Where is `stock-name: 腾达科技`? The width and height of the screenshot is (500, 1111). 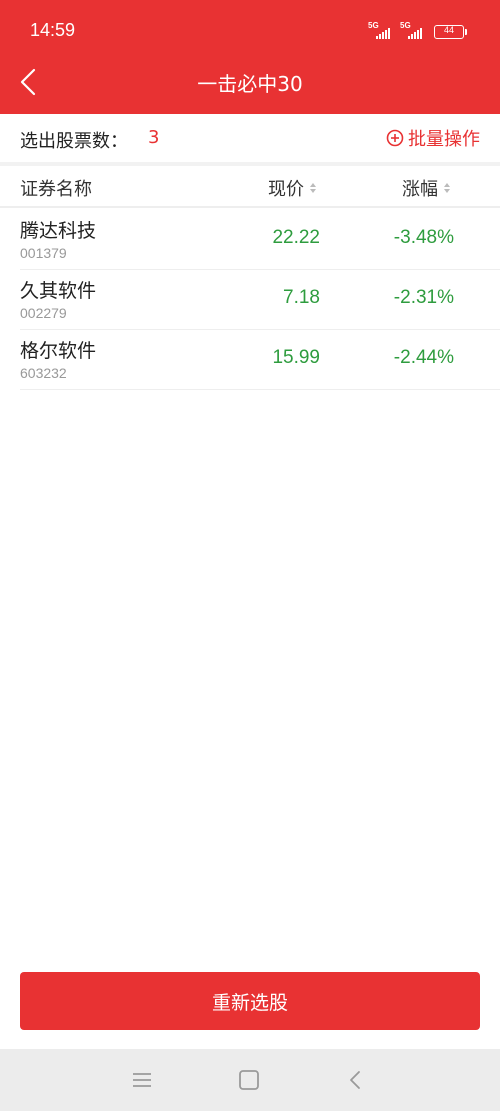
stock-name: 腾达科技 is located at coordinates (58, 231).